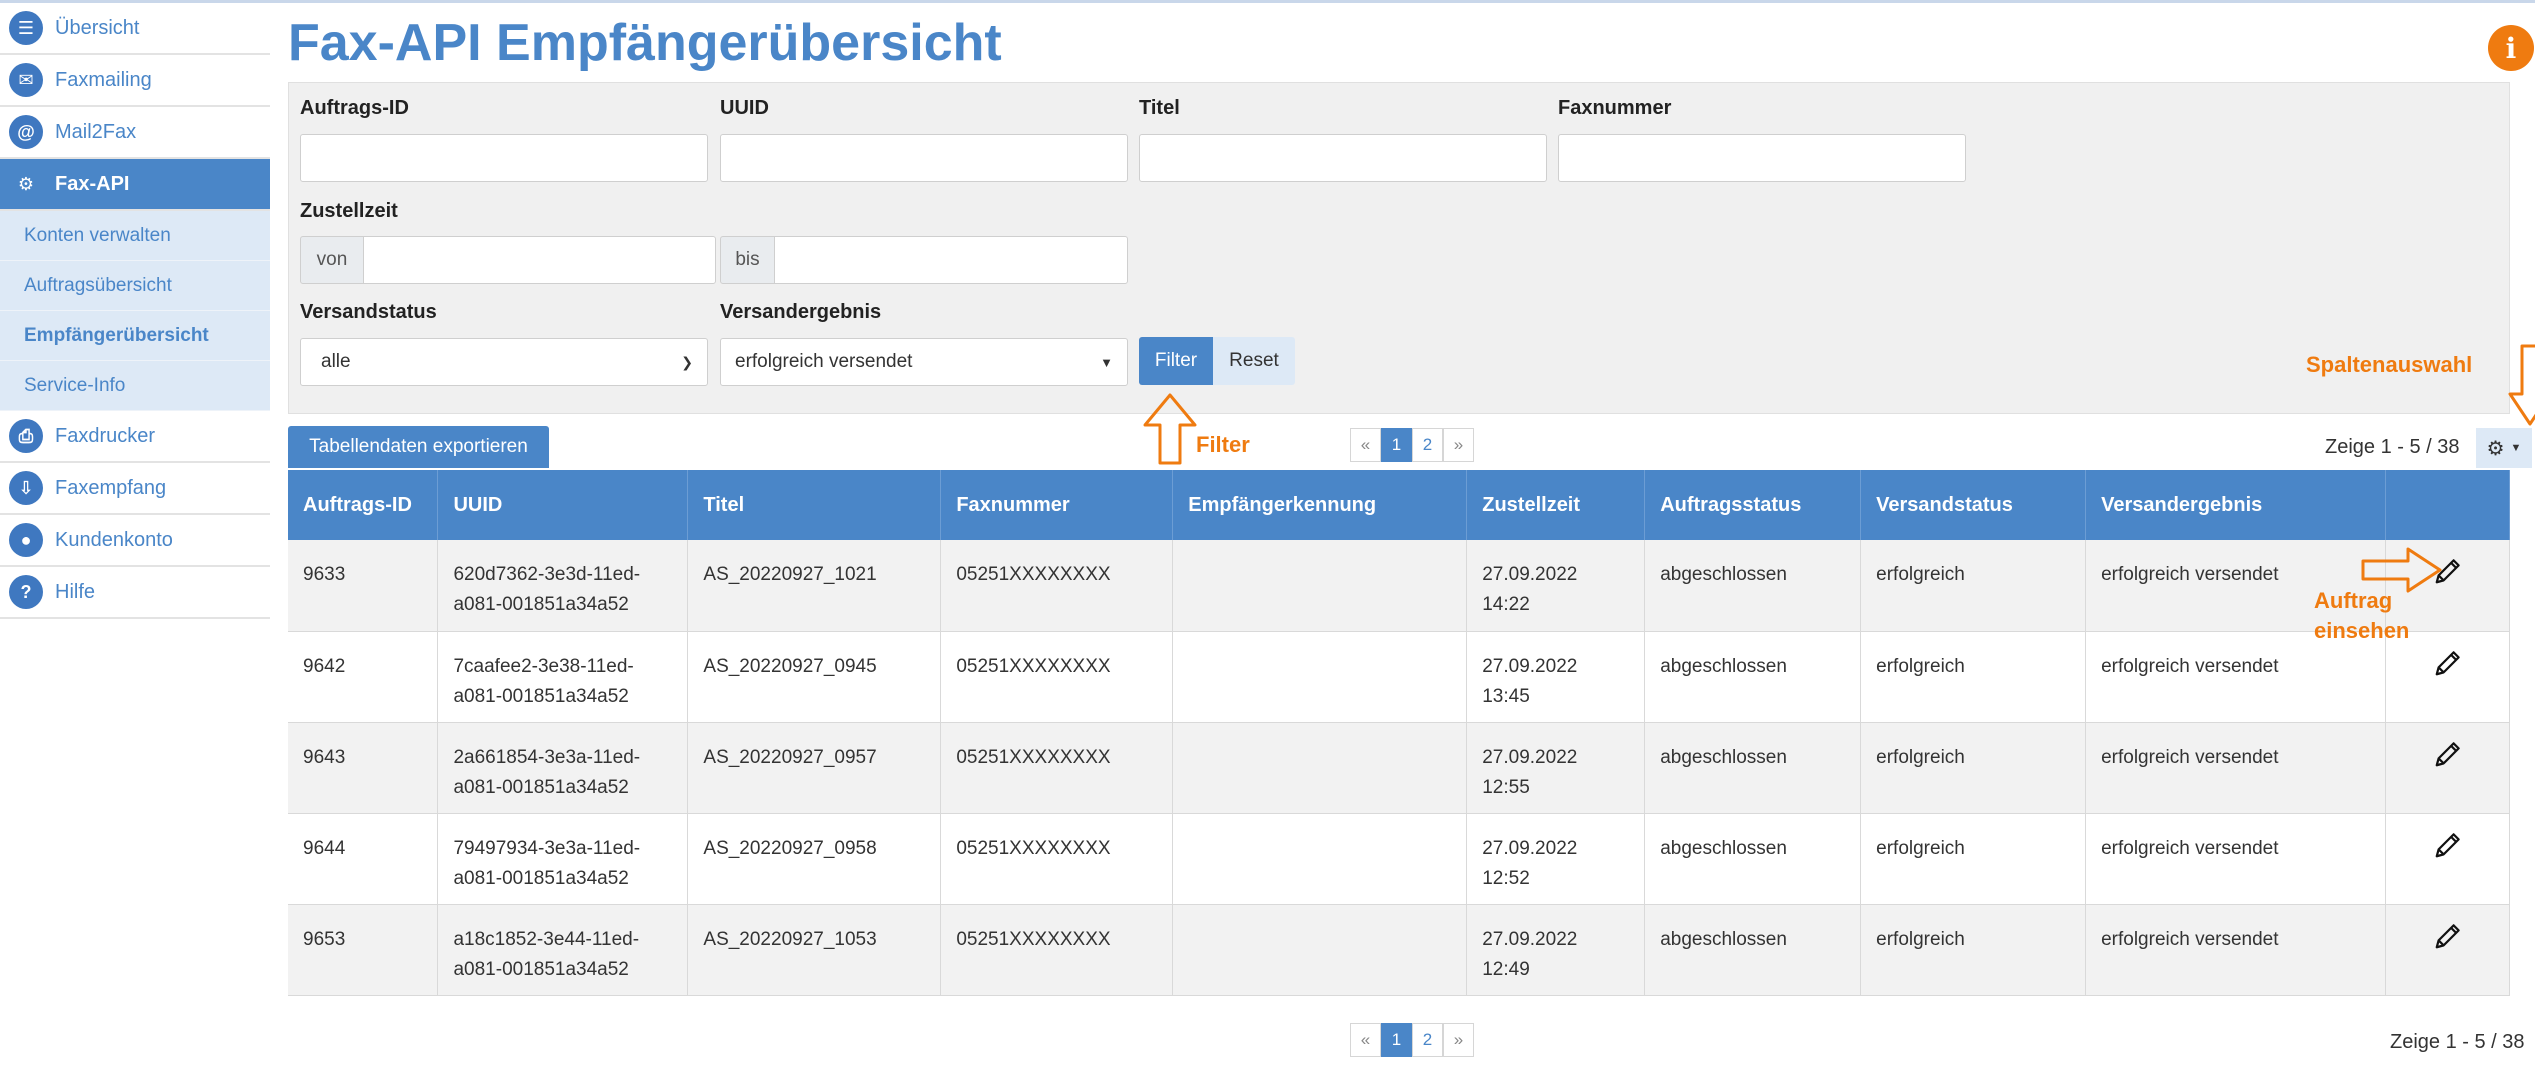  I want to click on subnav-item-service-info: Service-Info, so click(135, 386).